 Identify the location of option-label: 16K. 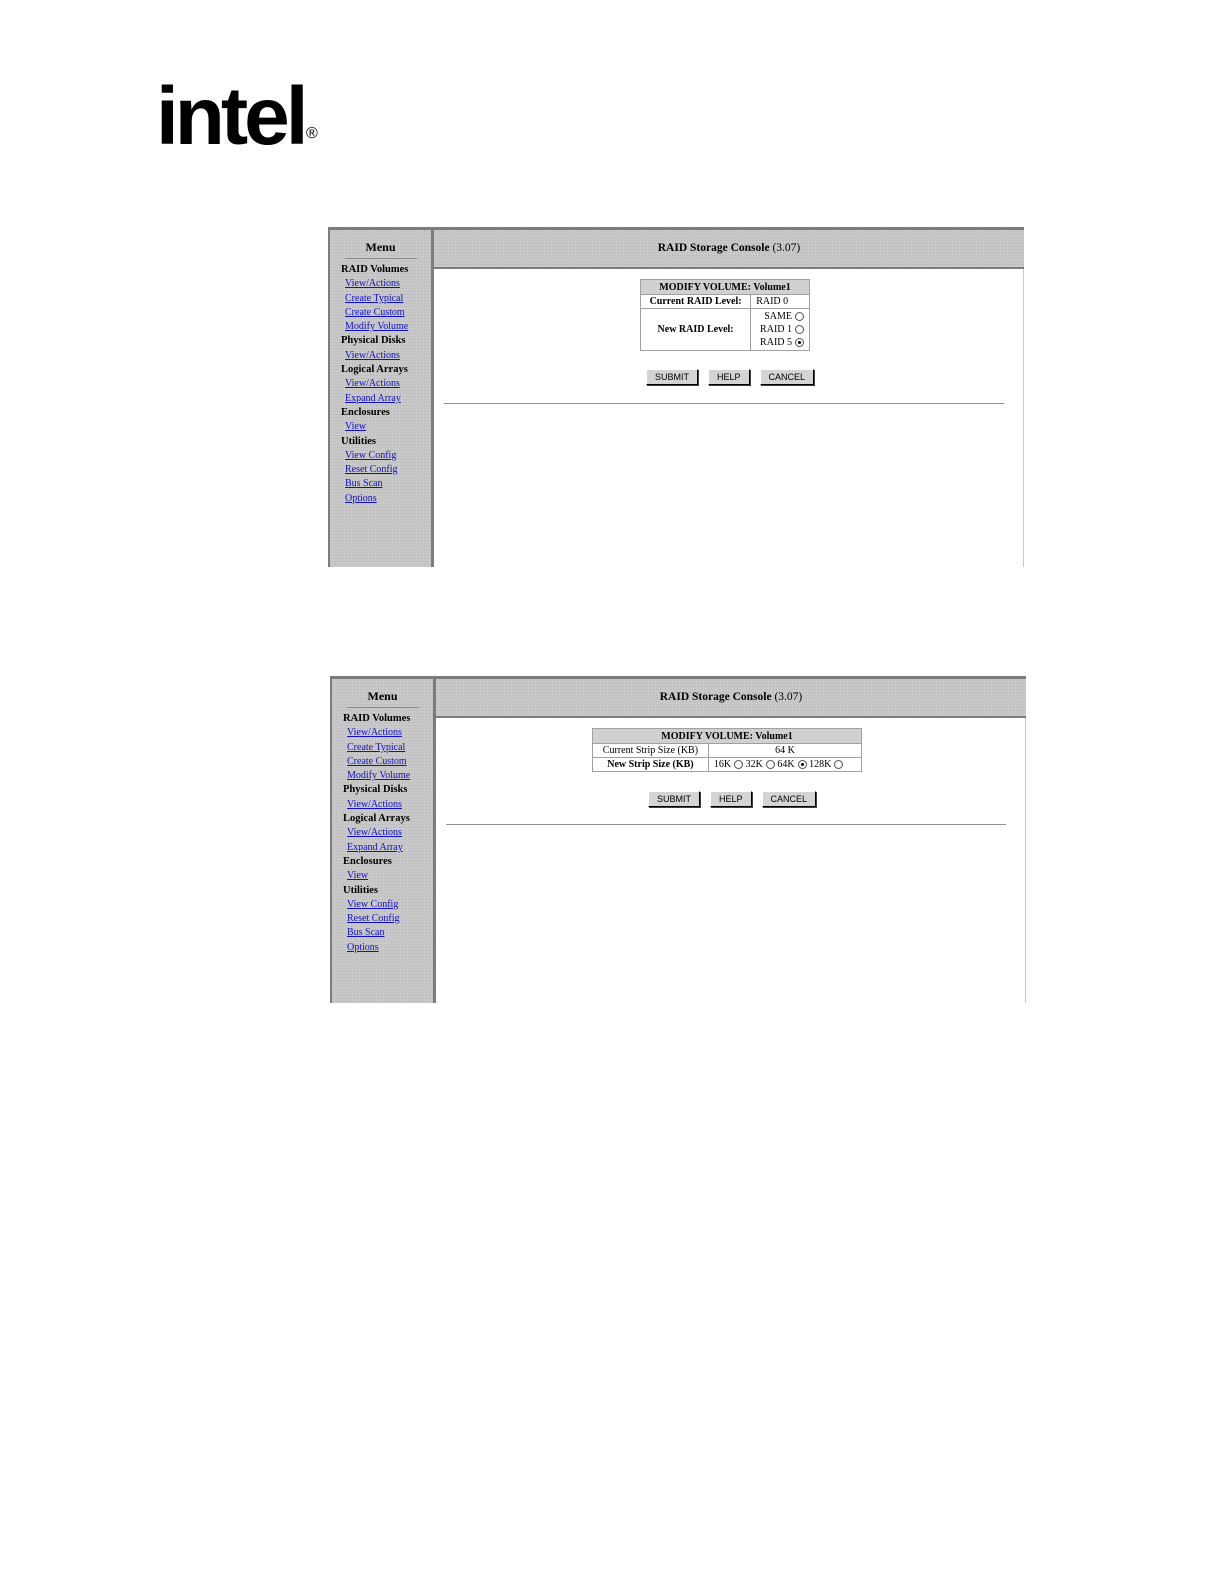
(722, 764).